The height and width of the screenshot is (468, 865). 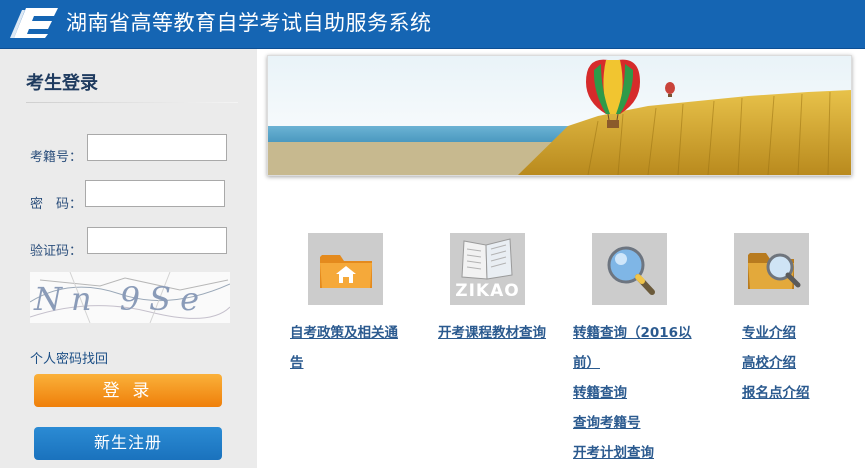 I want to click on exam-logo-icon, so click(x=34, y=23).